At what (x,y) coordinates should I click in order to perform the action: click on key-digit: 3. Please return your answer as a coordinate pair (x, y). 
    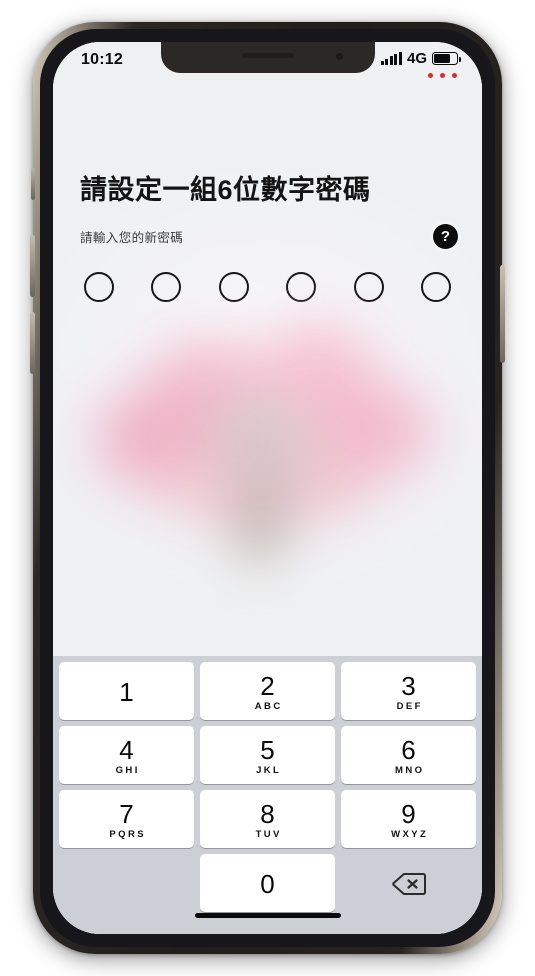
    Looking at the image, I should click on (408, 686).